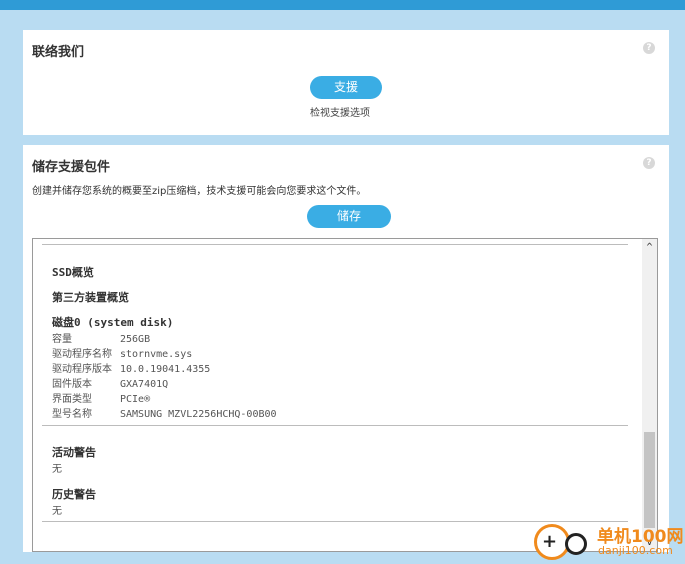 This screenshot has height=564, width=685. Describe the element at coordinates (342, 5) in the screenshot. I see `top-bar` at that location.